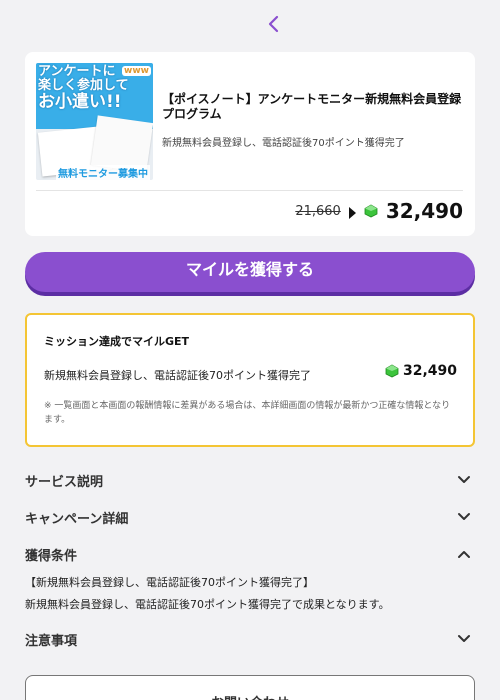  What do you see at coordinates (249, 190) in the screenshot?
I see `divider` at bounding box center [249, 190].